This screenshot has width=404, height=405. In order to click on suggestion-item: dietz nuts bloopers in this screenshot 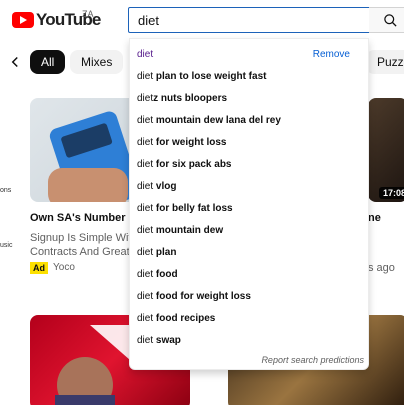, I will do `click(250, 99)`.